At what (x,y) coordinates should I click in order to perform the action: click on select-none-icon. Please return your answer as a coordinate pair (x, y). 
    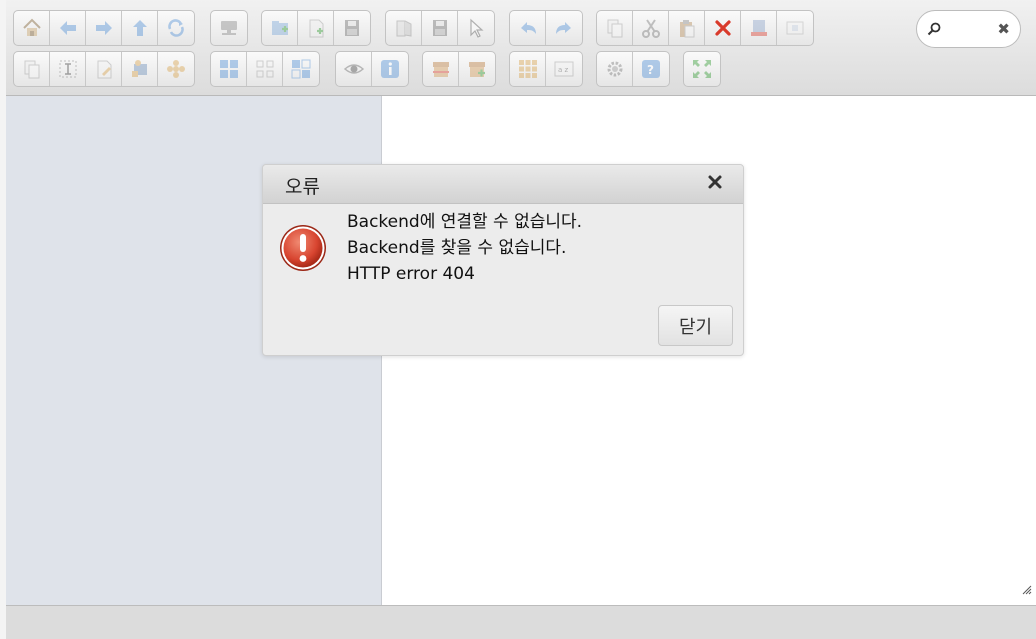
    Looking at the image, I should click on (264, 69).